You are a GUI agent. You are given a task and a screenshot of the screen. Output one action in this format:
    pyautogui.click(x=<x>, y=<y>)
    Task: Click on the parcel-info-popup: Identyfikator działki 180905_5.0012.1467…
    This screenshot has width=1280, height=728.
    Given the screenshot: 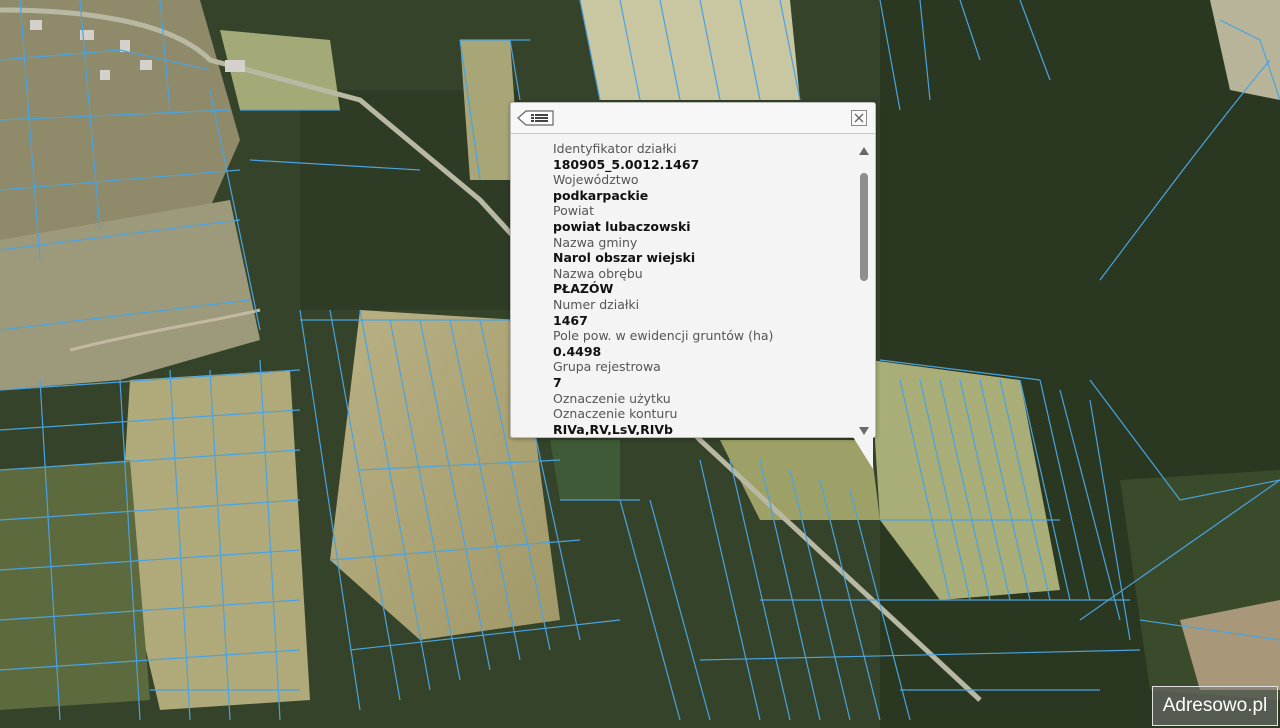 What is the action you would take?
    pyautogui.click(x=693, y=270)
    